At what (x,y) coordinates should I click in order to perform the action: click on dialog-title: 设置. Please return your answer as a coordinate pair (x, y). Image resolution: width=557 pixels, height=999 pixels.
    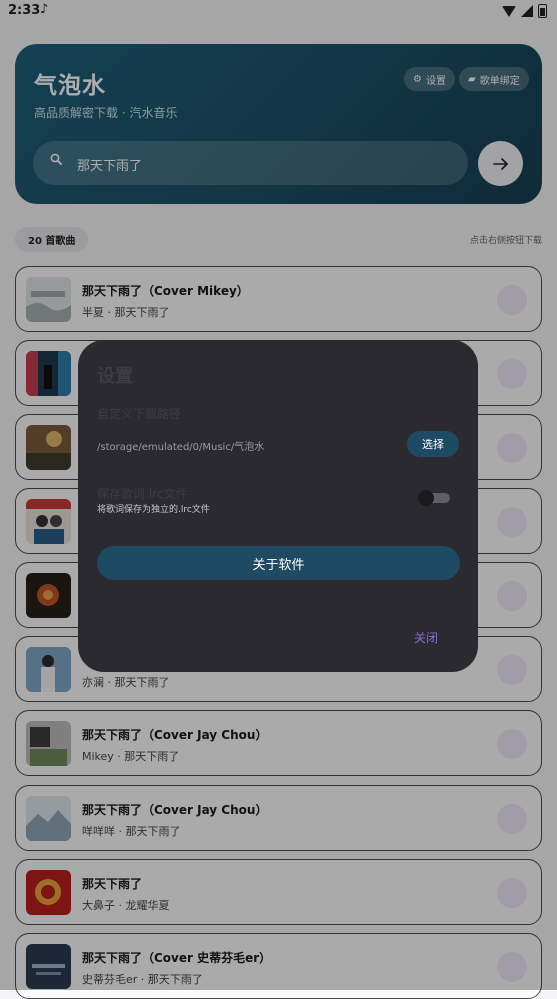
    Looking at the image, I should click on (115, 376).